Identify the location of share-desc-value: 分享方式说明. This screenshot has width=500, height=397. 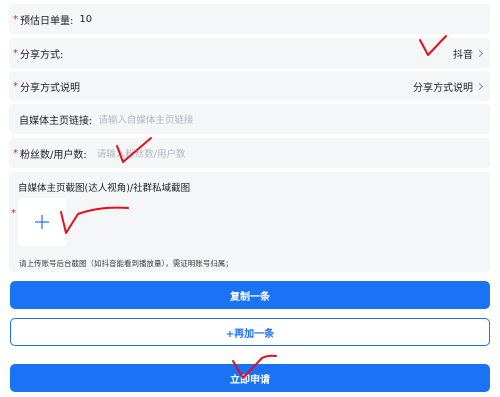
(443, 88).